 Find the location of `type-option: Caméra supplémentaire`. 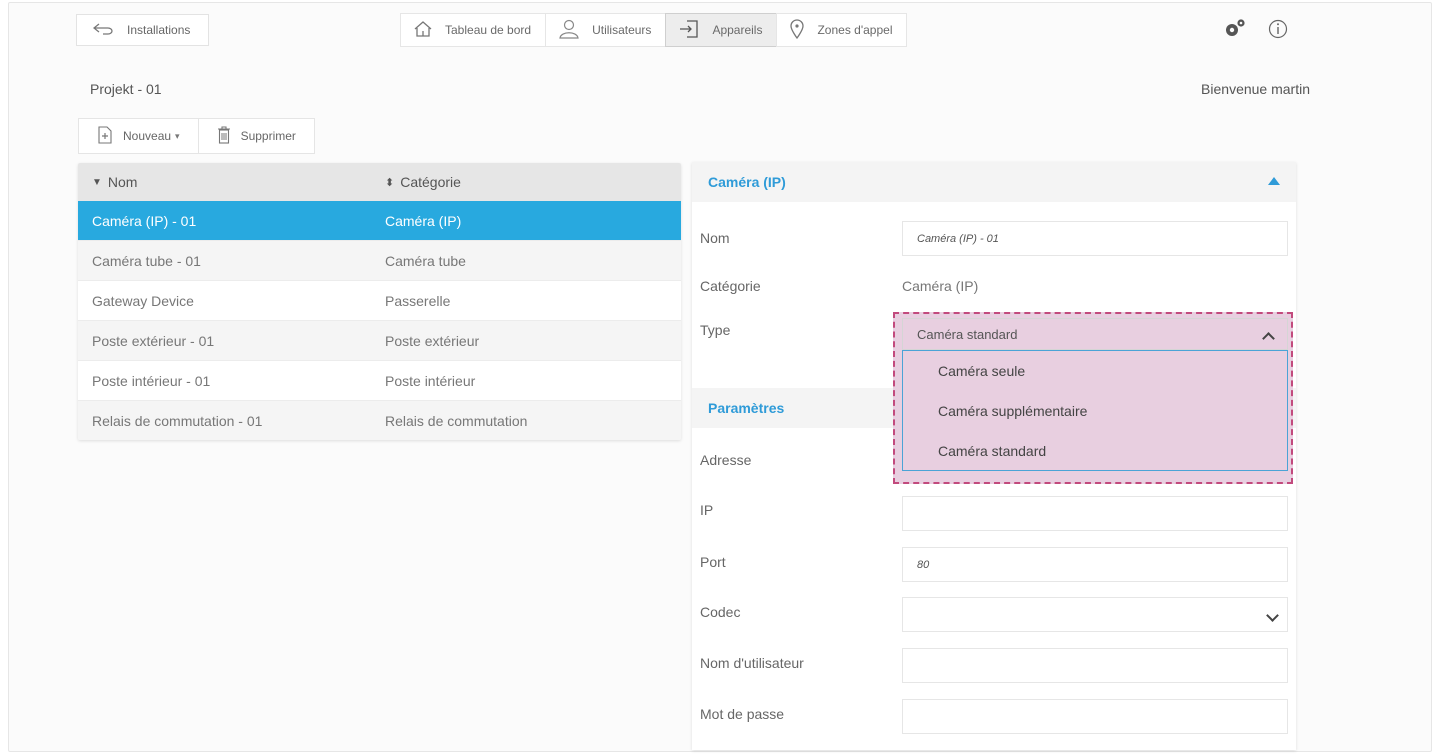

type-option: Caméra supplémentaire is located at coordinates (1095, 411).